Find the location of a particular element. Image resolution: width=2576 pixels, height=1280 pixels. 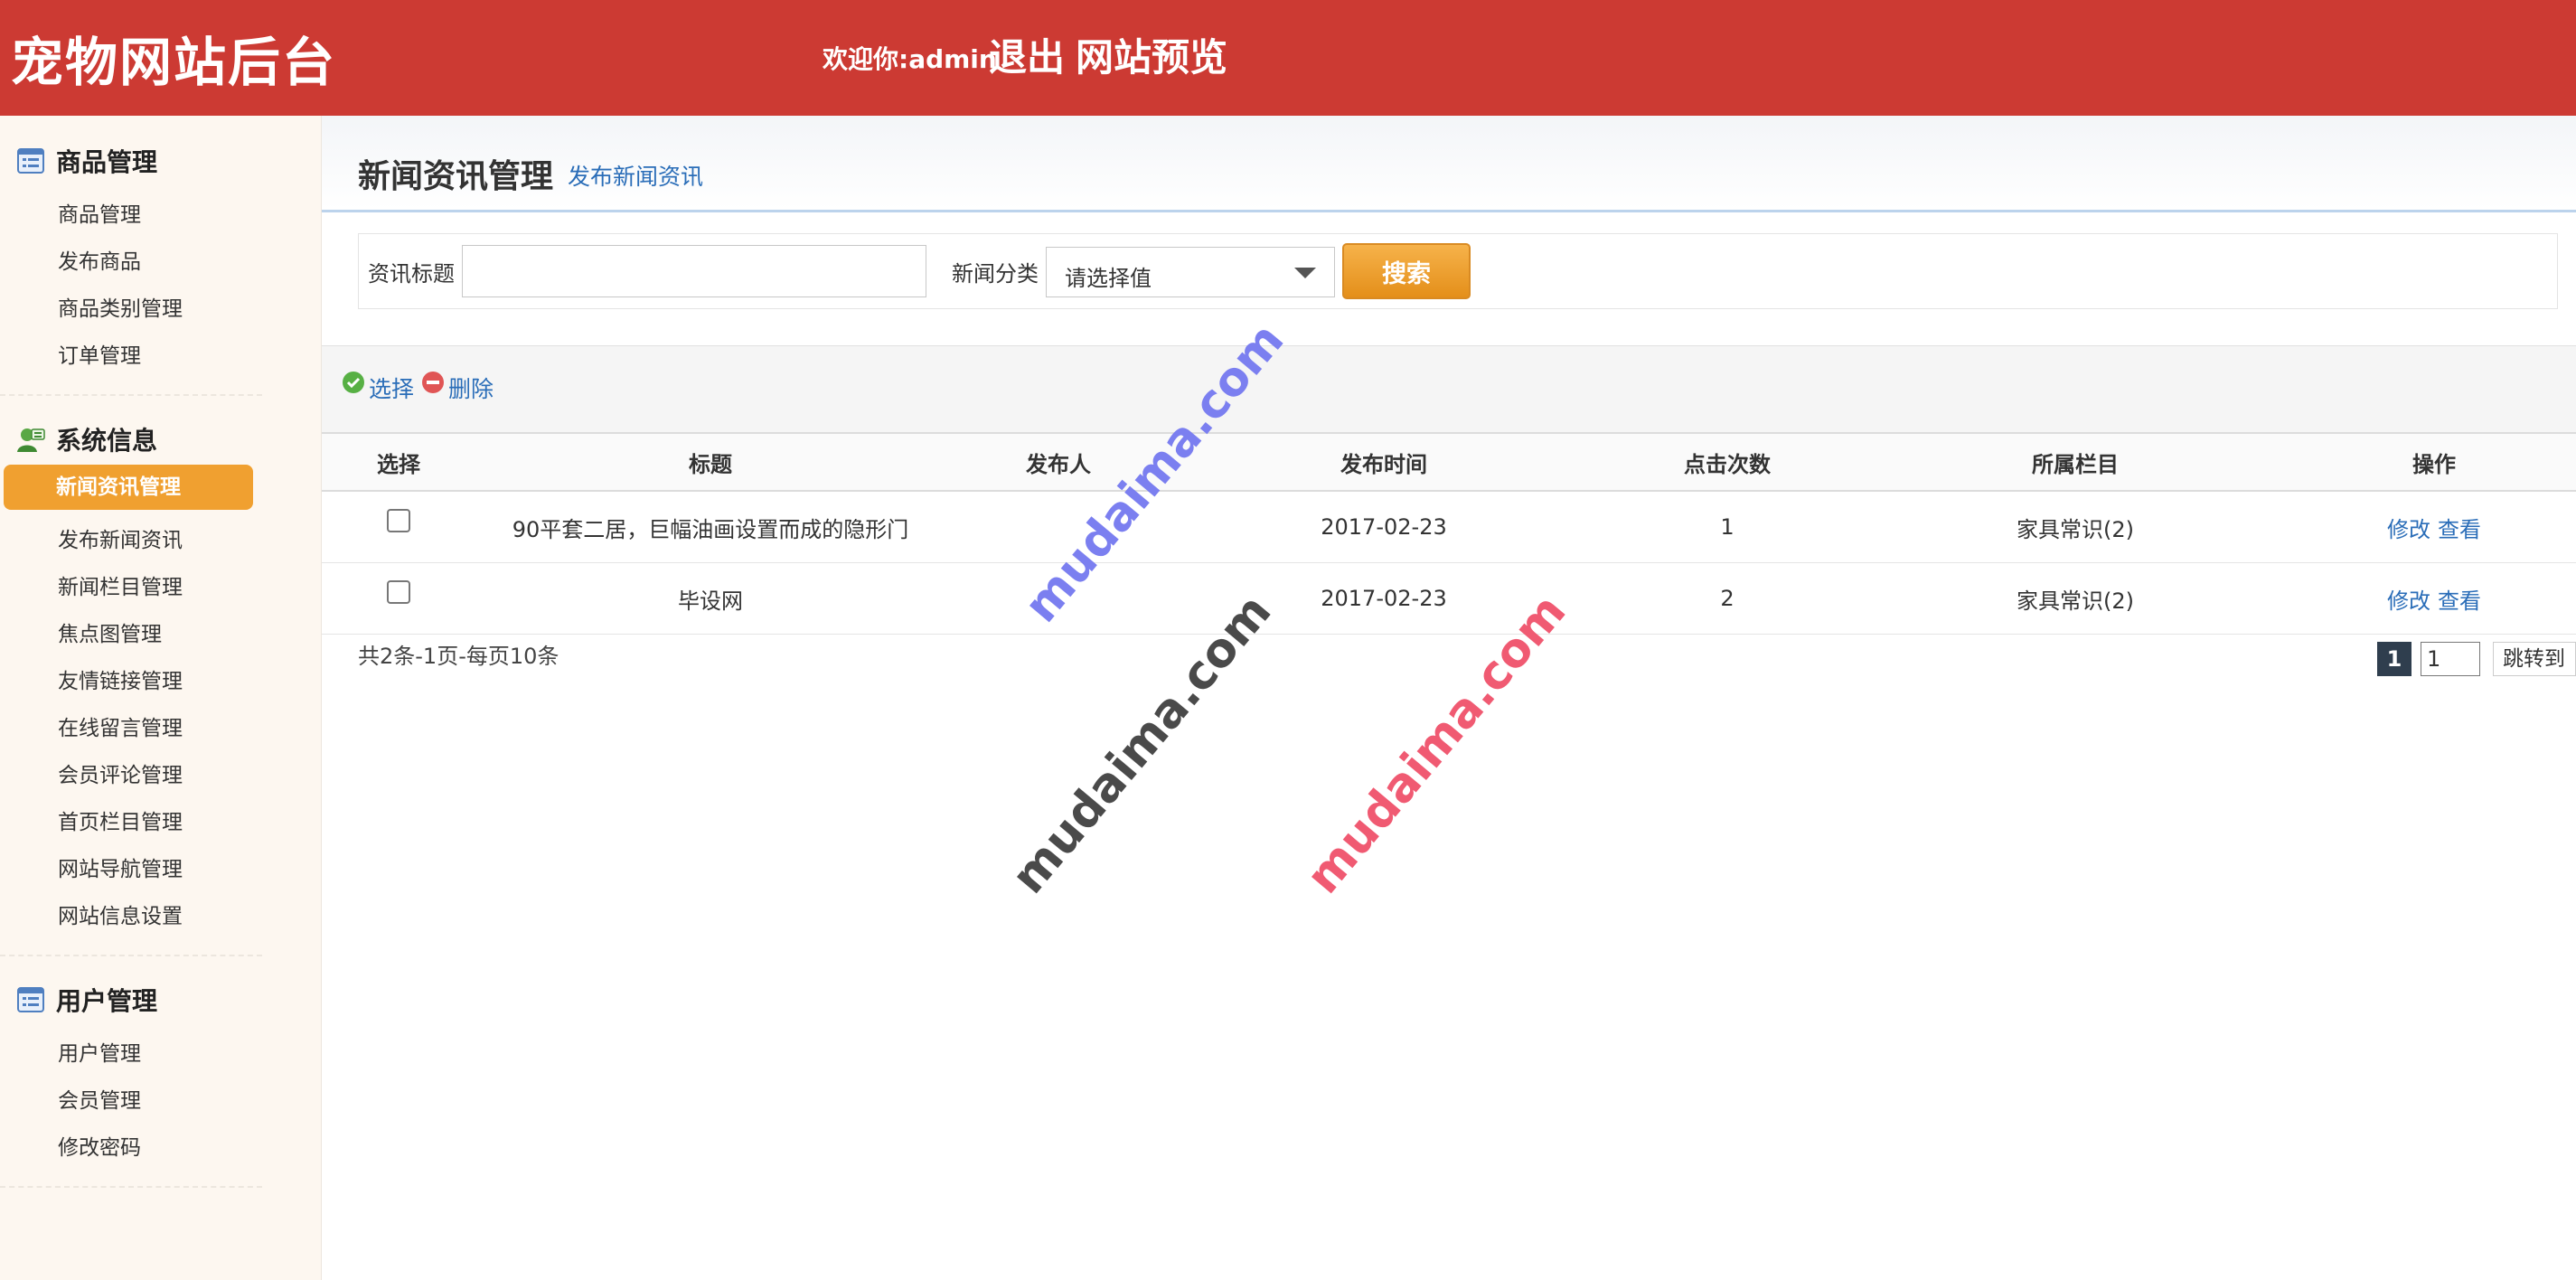

list-toolbar: 选择 删除 is located at coordinates (1449, 389).